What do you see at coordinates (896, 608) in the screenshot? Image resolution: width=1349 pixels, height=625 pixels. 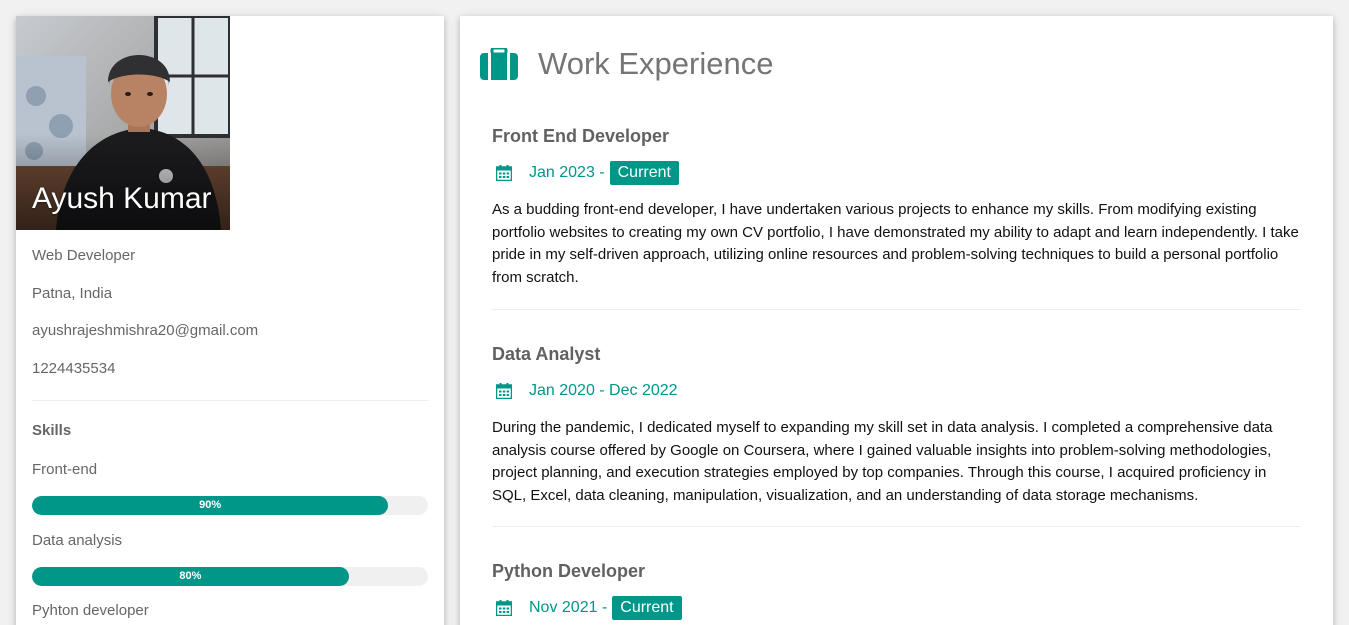 I see `job-date-row: Nov 2021 - Current` at bounding box center [896, 608].